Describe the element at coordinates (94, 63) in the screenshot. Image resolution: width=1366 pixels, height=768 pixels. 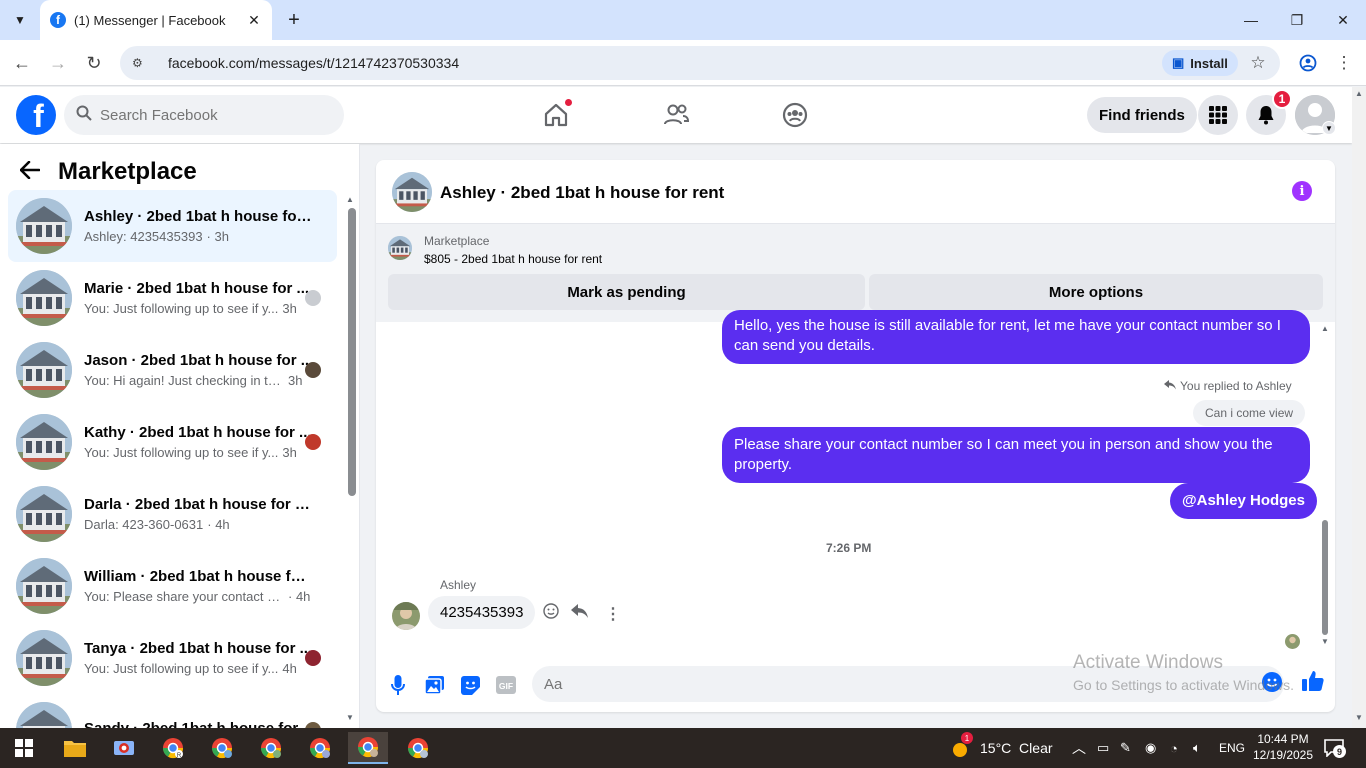
I see `reload-icon: ↻` at that location.